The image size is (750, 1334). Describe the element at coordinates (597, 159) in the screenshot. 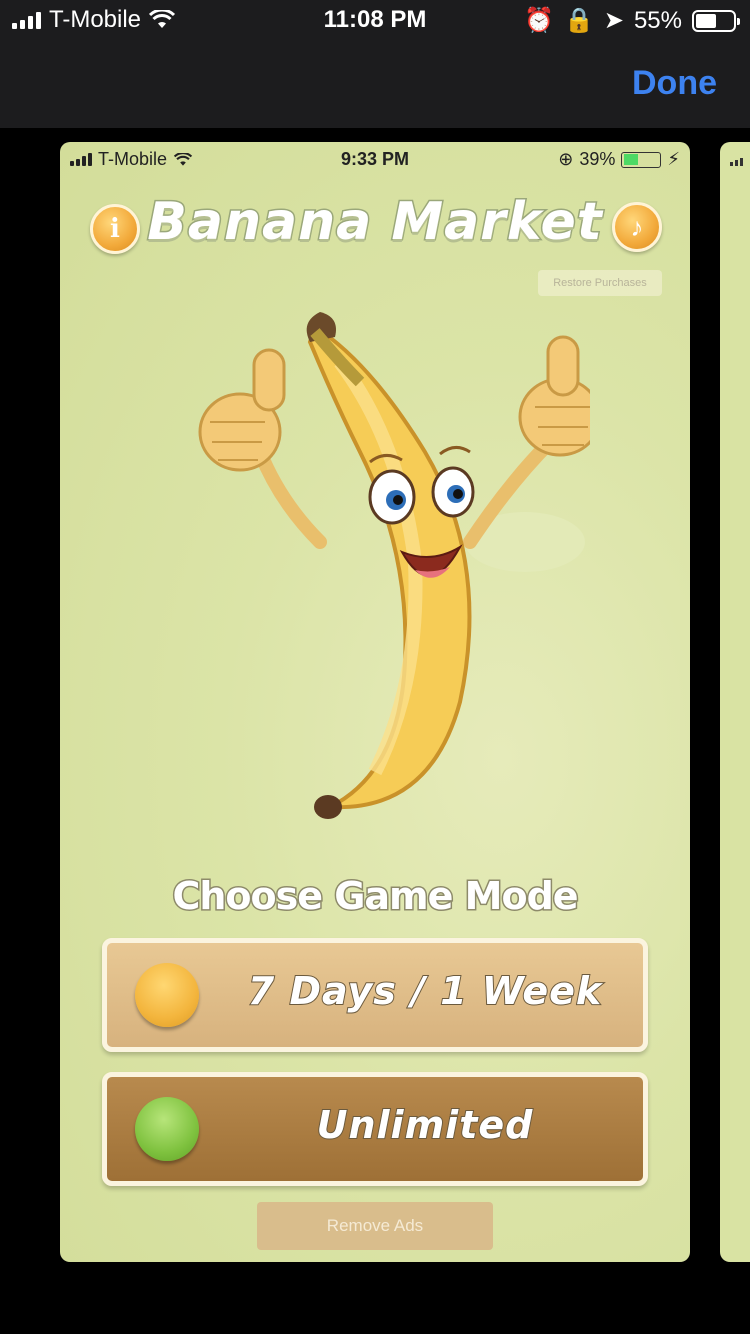

I see `preview-battery-percent-label: 39%` at that location.